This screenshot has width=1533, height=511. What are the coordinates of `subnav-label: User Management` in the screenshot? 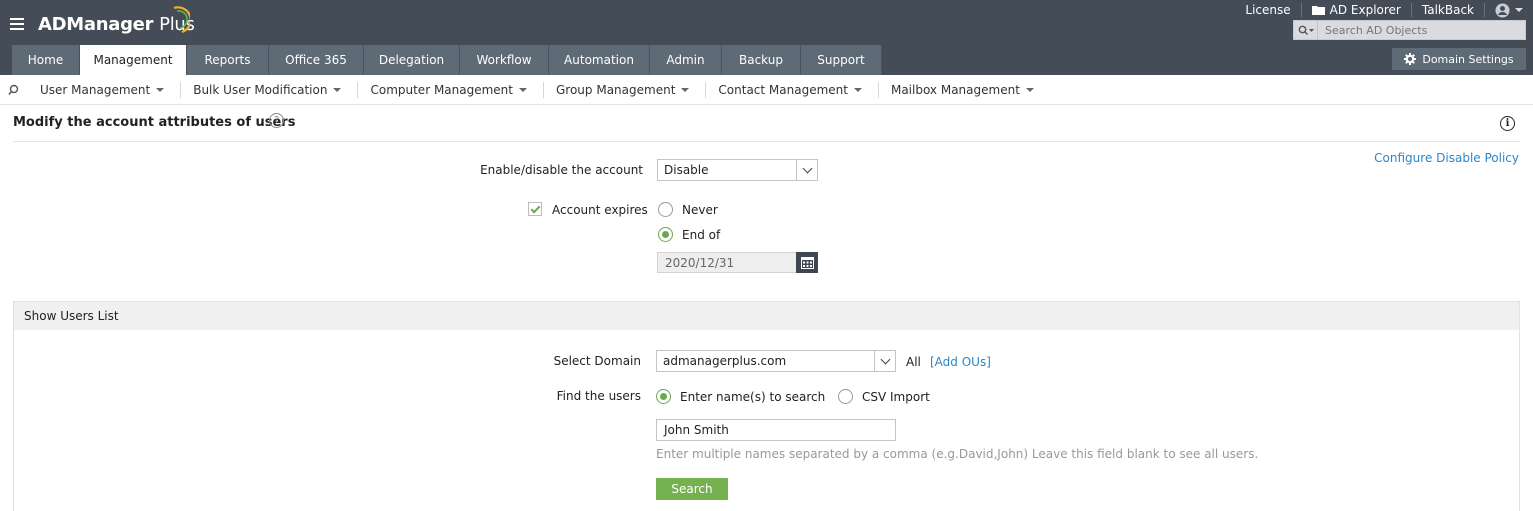 It's located at (95, 89).